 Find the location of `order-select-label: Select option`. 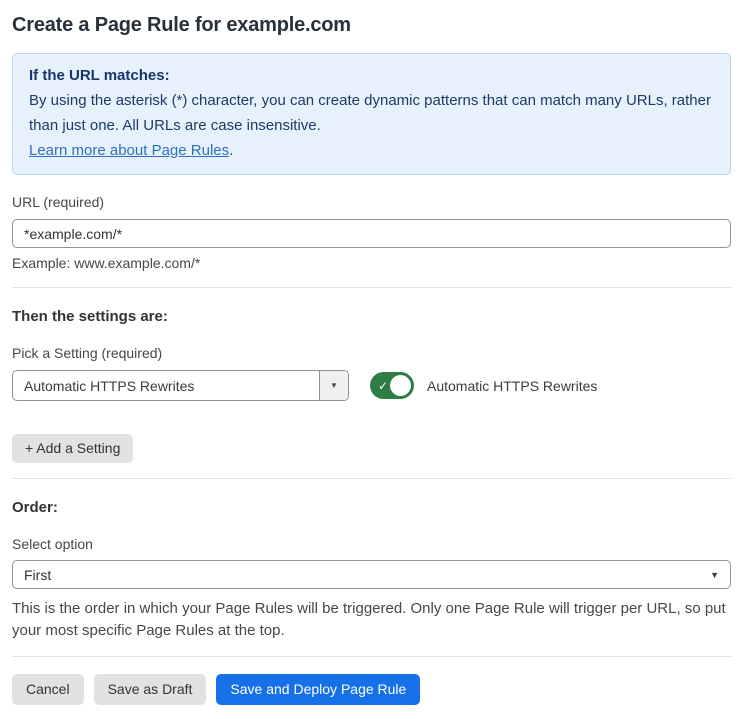

order-select-label: Select option is located at coordinates (52, 544).